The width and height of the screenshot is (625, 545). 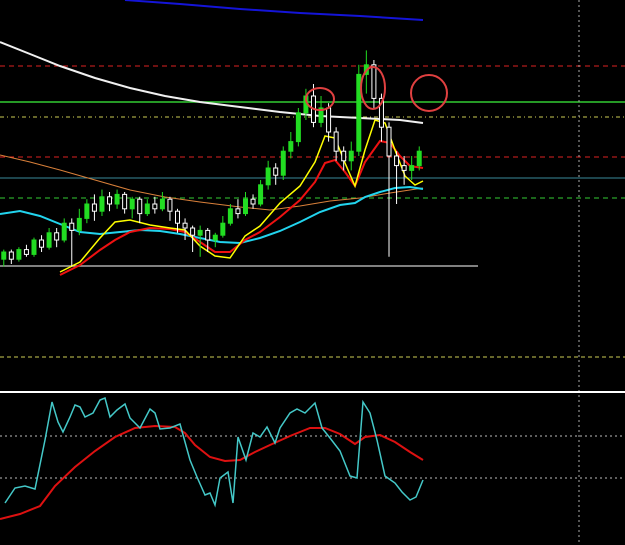 I want to click on annotation-circle-left, so click(x=320, y=99).